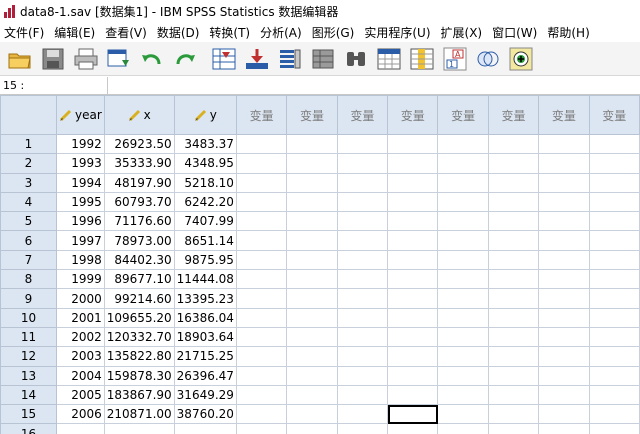 The width and height of the screenshot is (640, 434). I want to click on menu-help: 帮助(H), so click(568, 32).